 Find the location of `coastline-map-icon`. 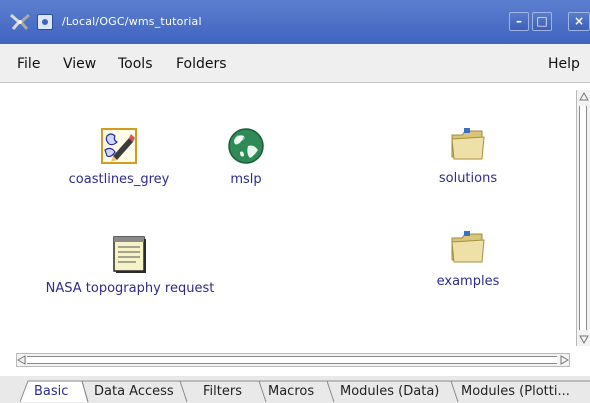

coastline-map-icon is located at coordinates (119, 146).